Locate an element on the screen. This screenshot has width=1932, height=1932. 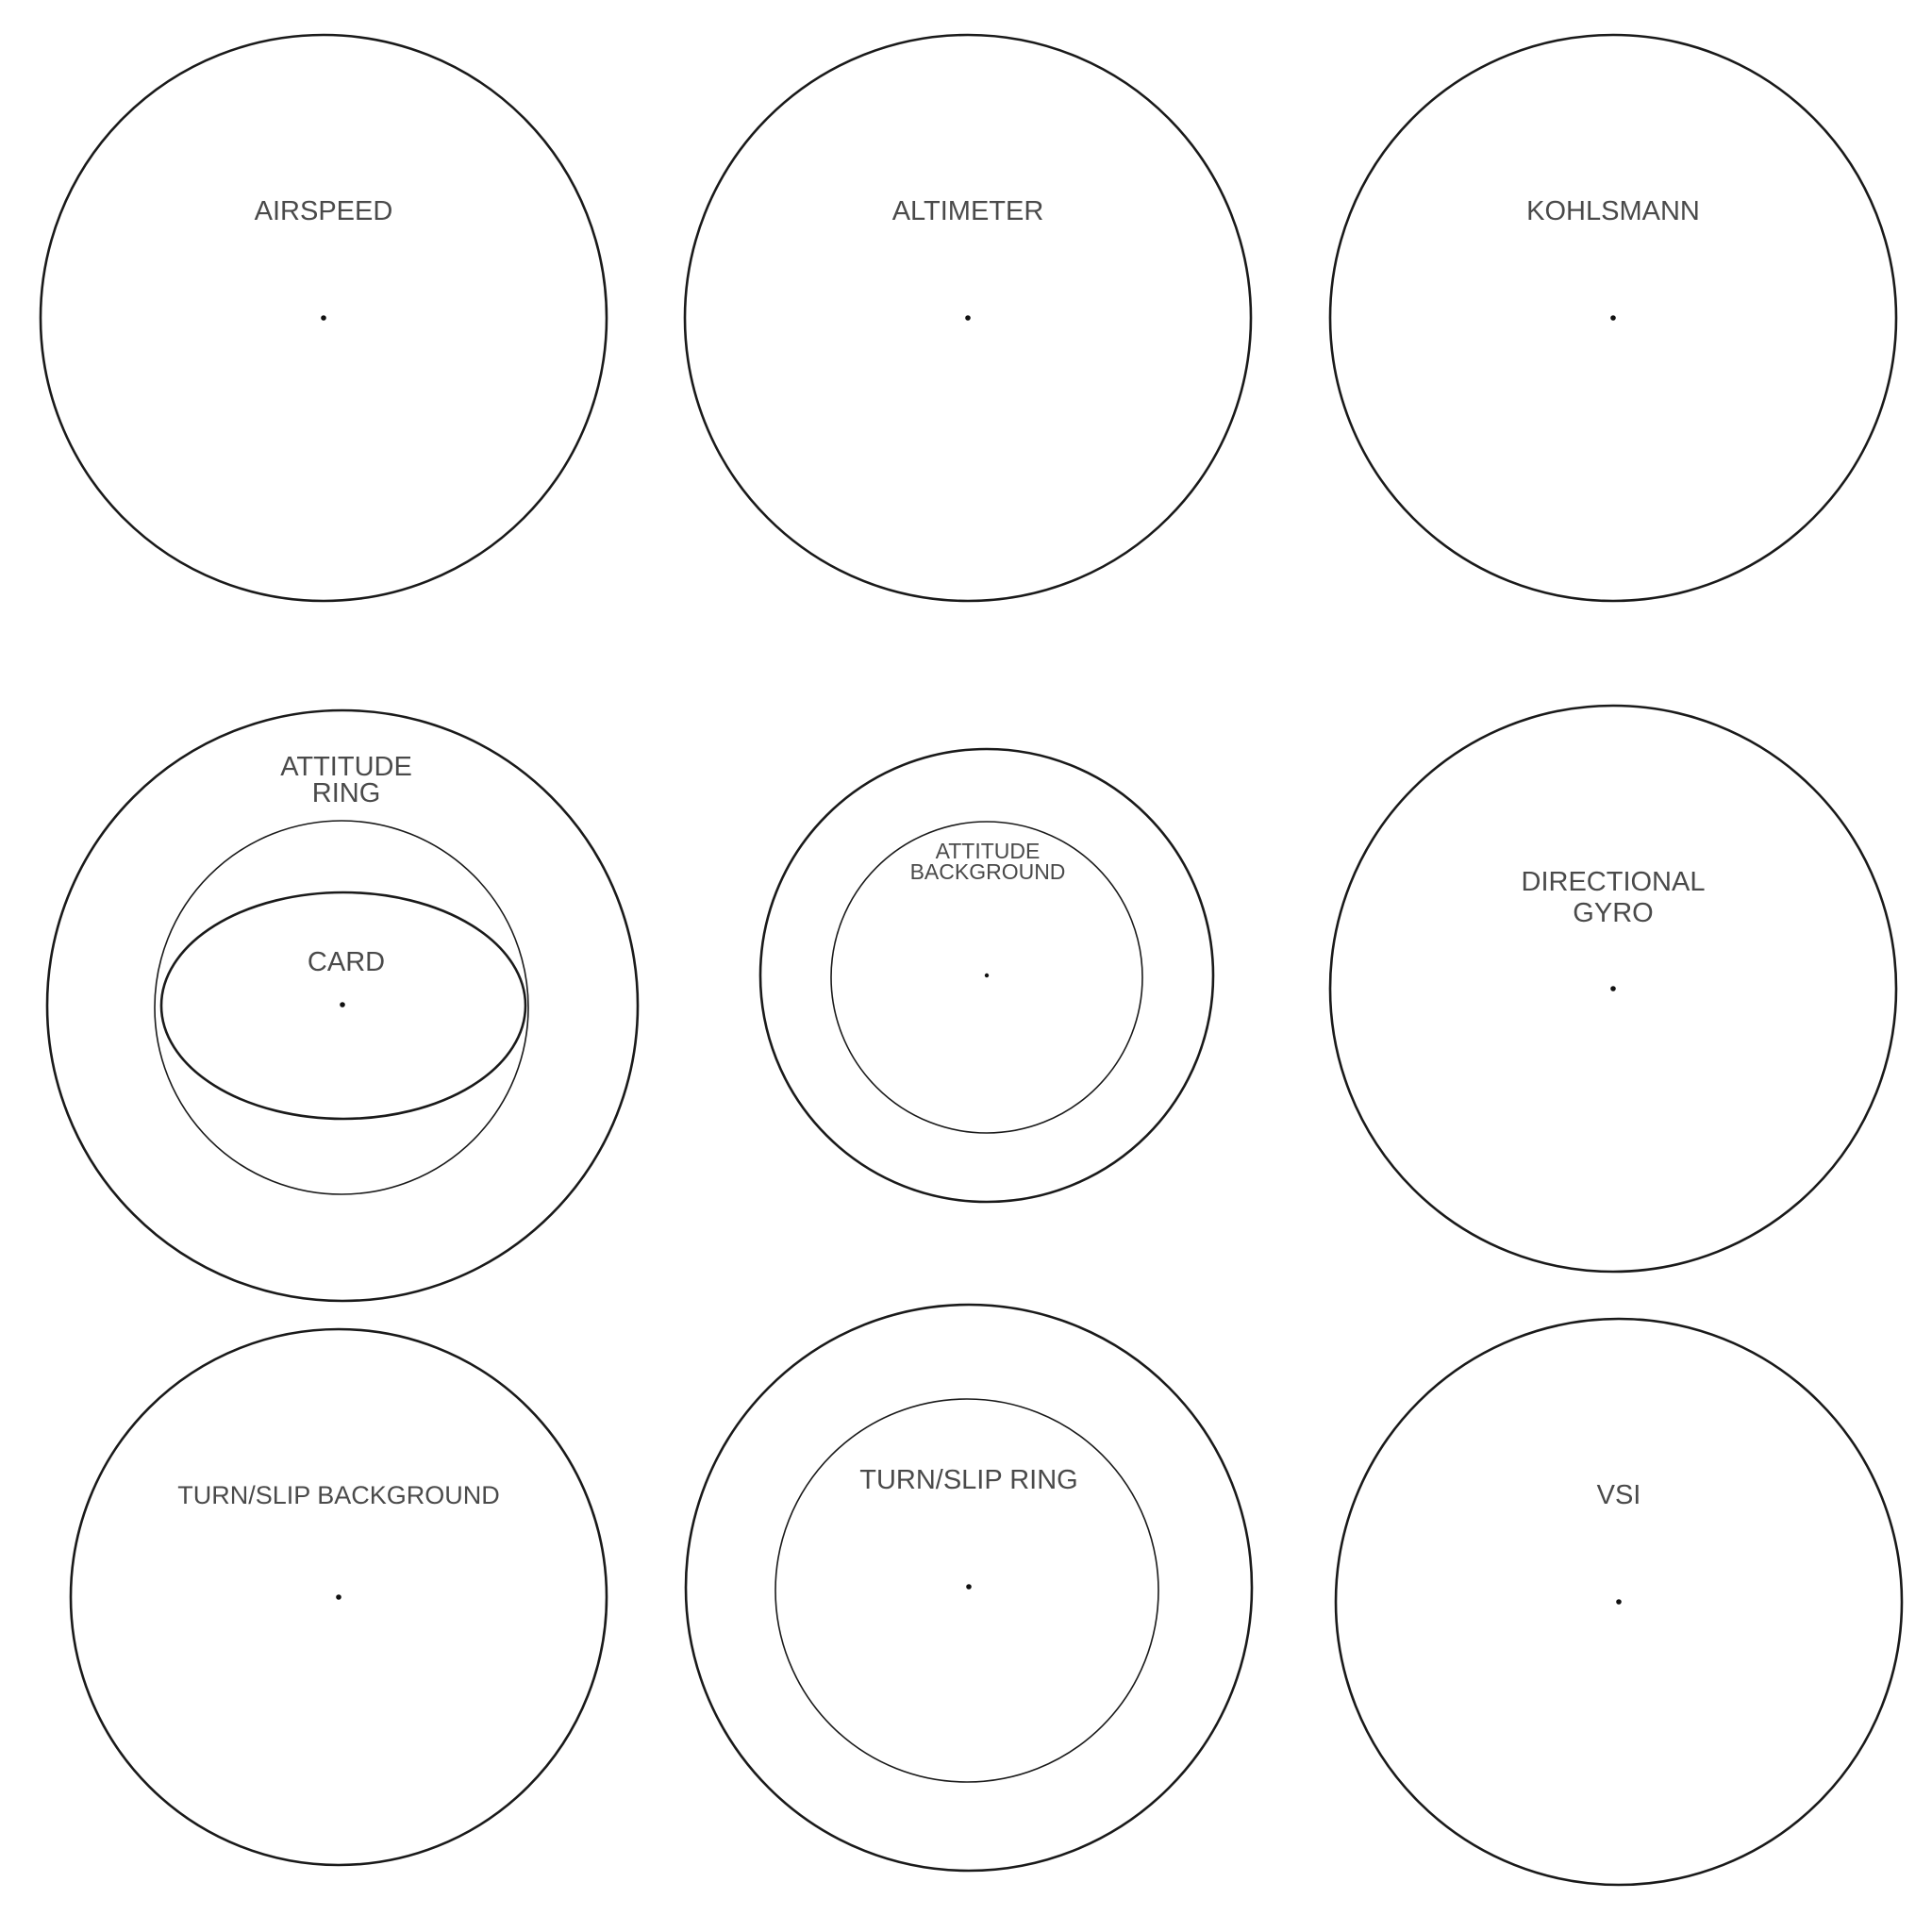
altimeter-label: ALTIMETER is located at coordinates (968, 211).